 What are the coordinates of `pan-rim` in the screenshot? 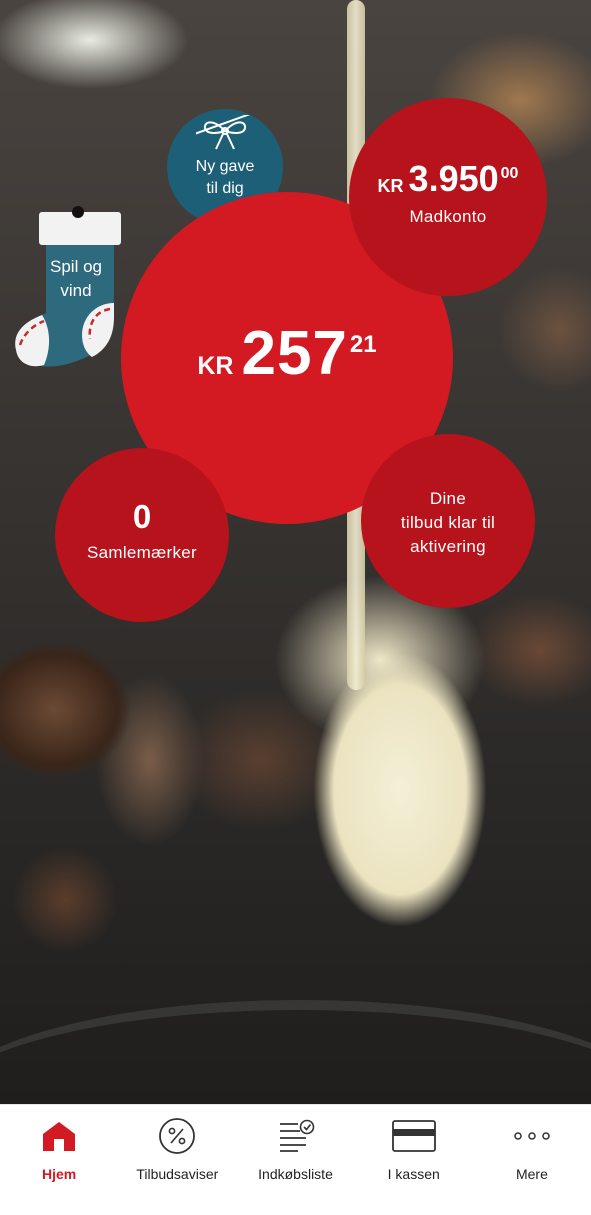 It's located at (295, 1052).